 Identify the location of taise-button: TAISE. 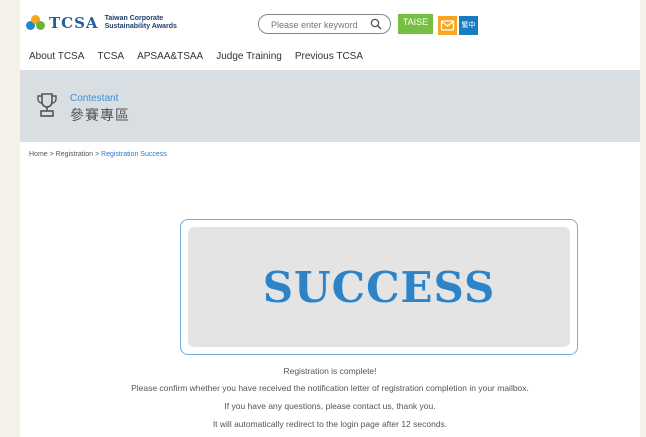
(415, 24).